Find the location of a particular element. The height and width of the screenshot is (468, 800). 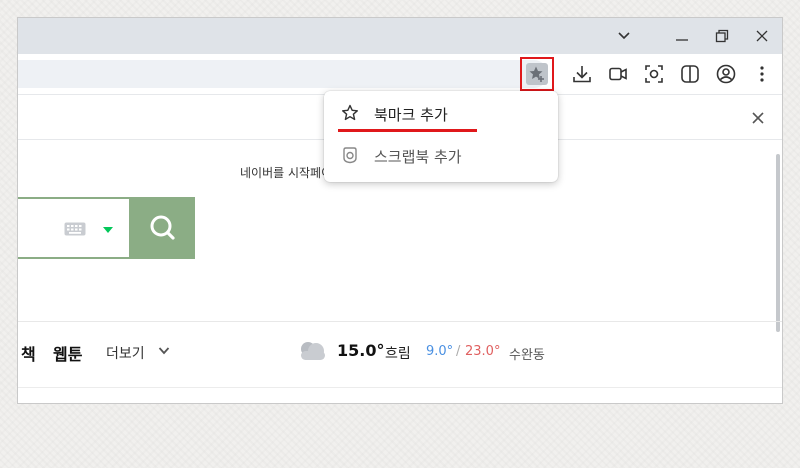

toolbar is located at coordinates (400, 74).